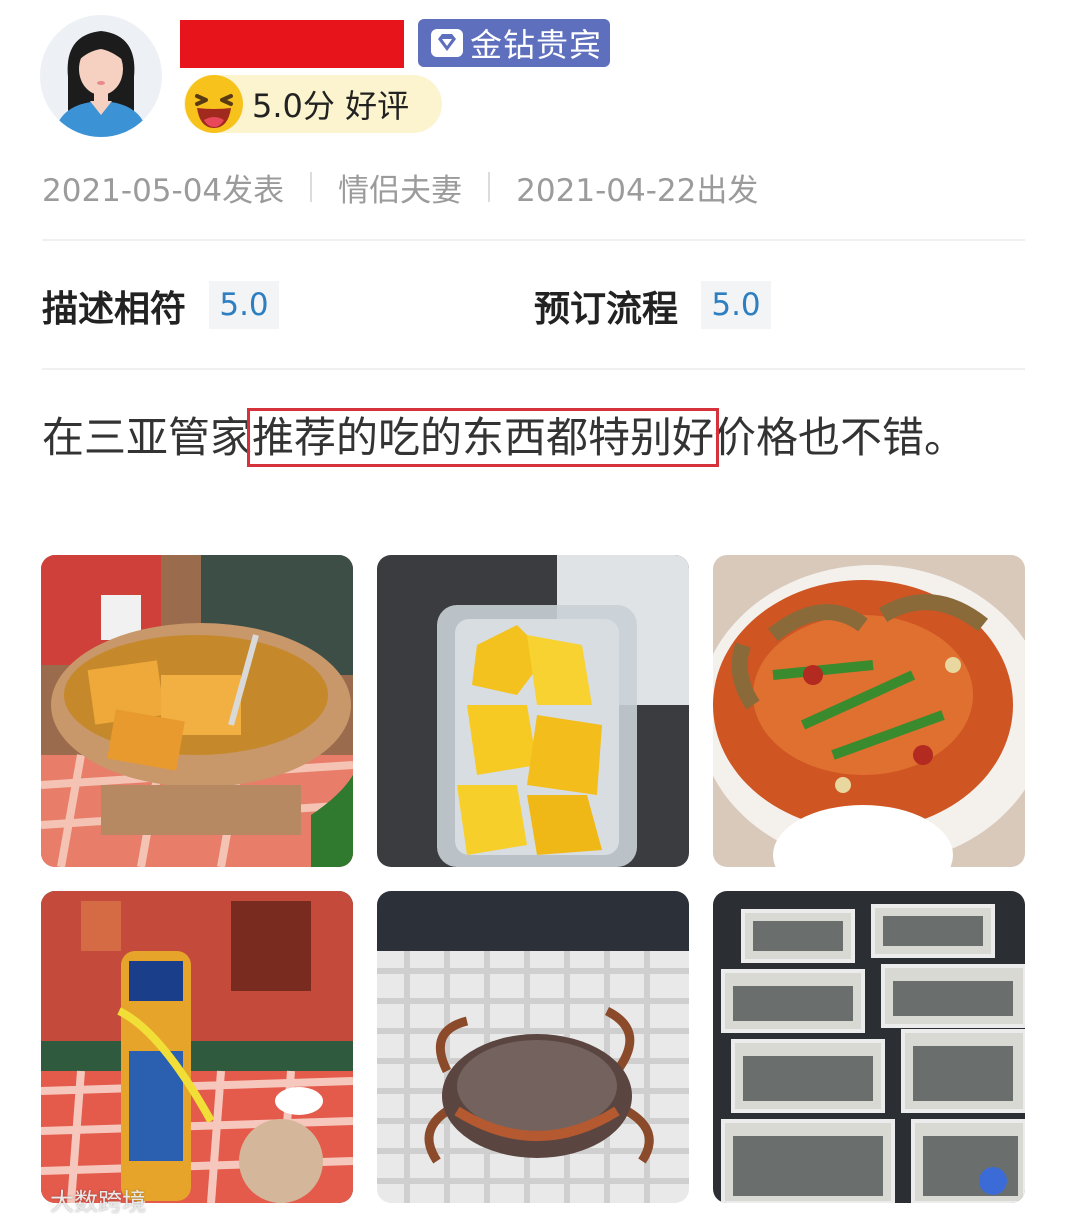 This screenshot has height=1219, width=1073. Describe the element at coordinates (483, 437) in the screenshot. I see `review-text-highlight: 推荐的吃的东西都特别好` at that location.